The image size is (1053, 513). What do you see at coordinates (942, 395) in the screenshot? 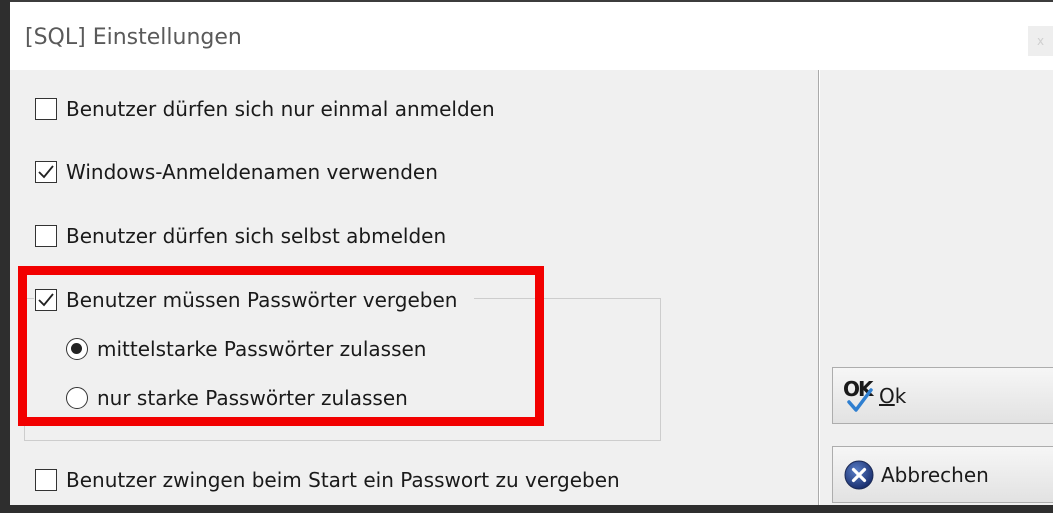
I see `ok-button: OK Ok` at bounding box center [942, 395].